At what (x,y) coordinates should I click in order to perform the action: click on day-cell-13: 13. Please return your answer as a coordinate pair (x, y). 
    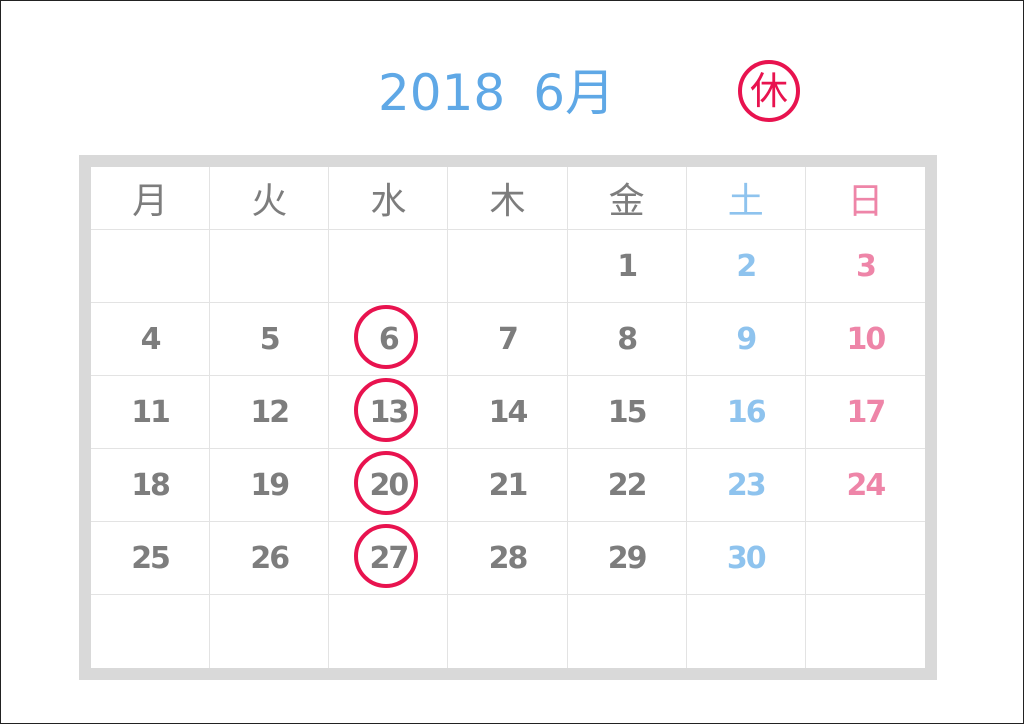
    Looking at the image, I should click on (389, 412).